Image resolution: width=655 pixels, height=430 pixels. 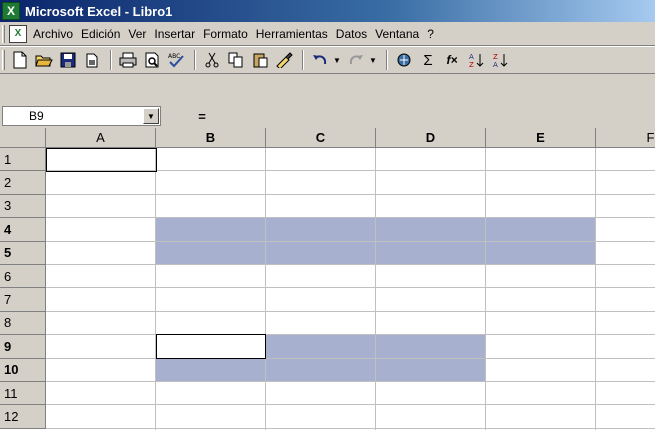 What do you see at coordinates (23, 300) in the screenshot?
I see `row-header-7: 7` at bounding box center [23, 300].